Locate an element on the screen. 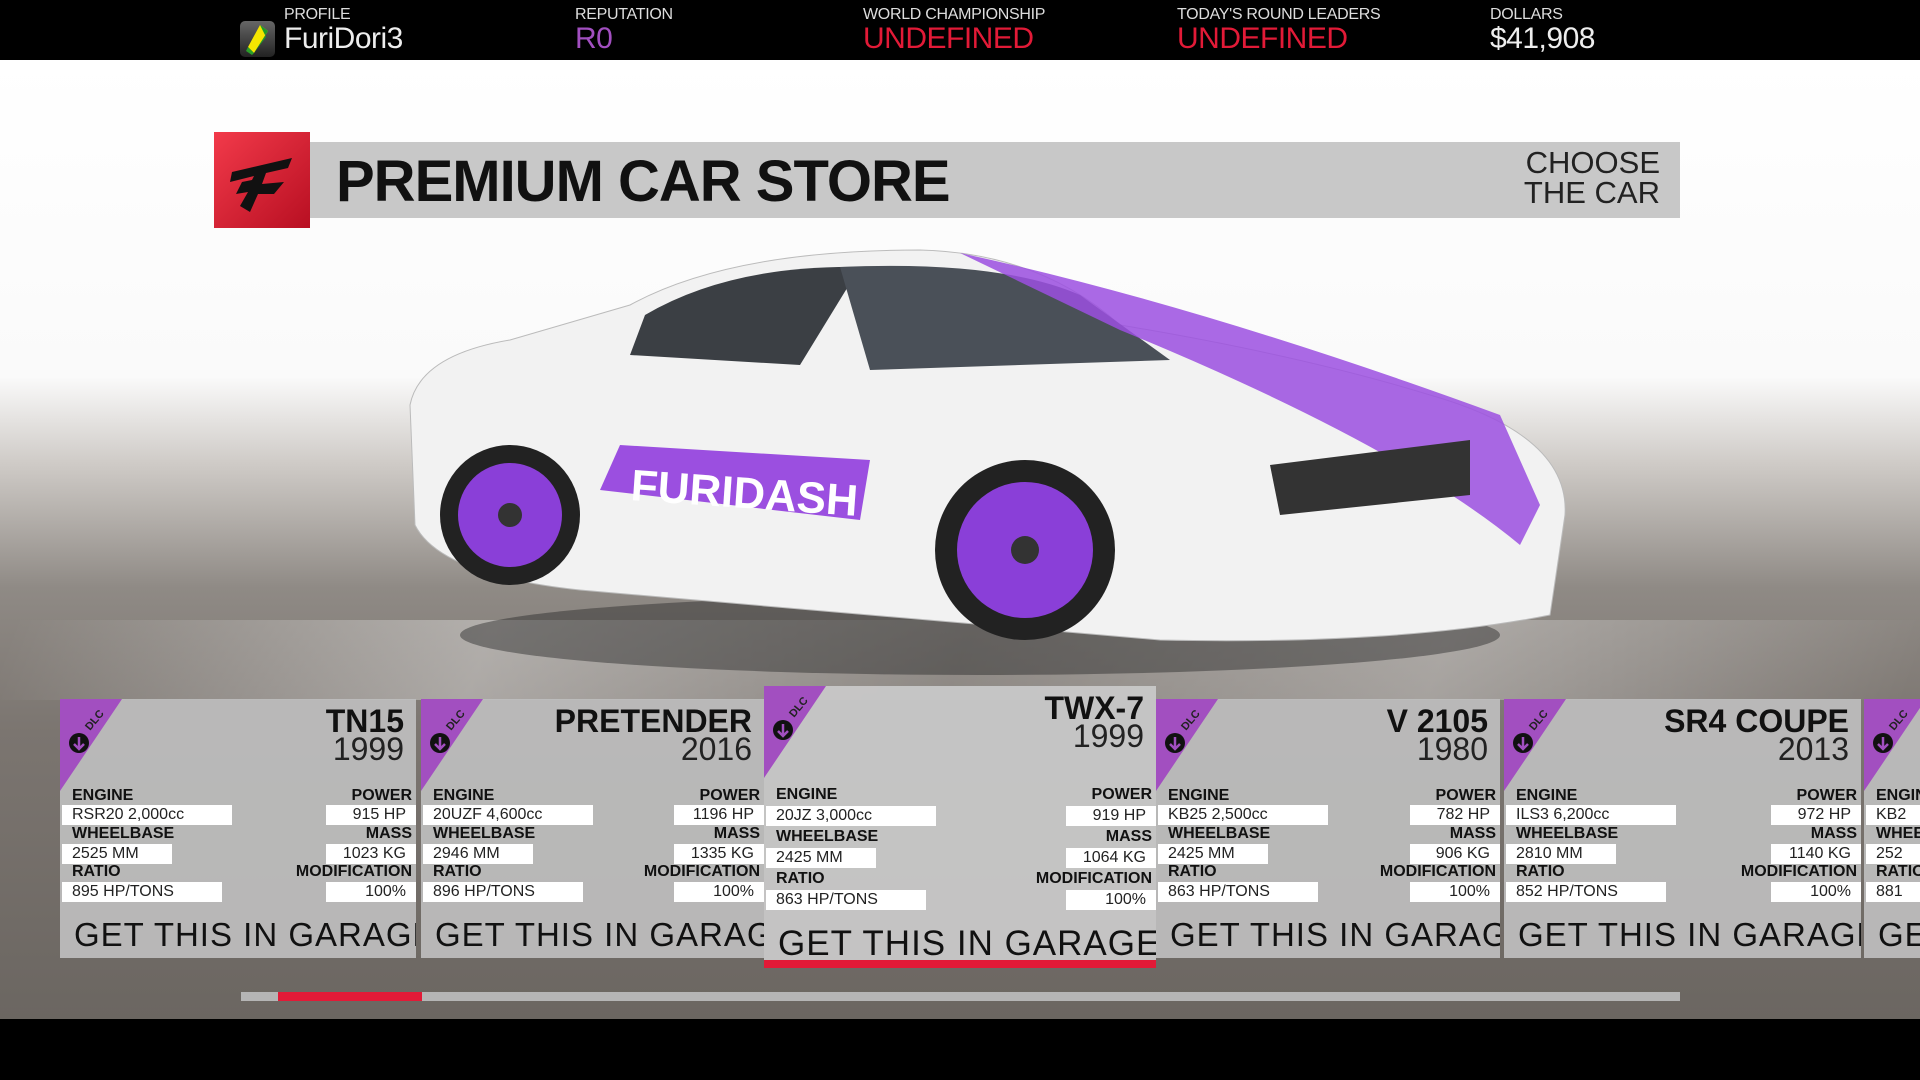 The width and height of the screenshot is (1920, 1080). mass-value: 906 KG is located at coordinates (1455, 854).